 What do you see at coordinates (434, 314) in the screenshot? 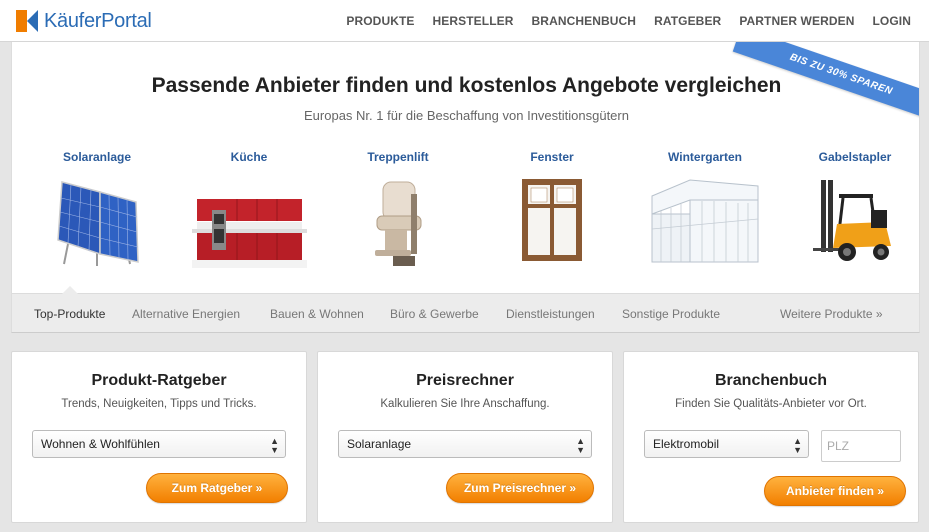
I see `category-buero-gewerbe: Büro & Gewerbe` at bounding box center [434, 314].